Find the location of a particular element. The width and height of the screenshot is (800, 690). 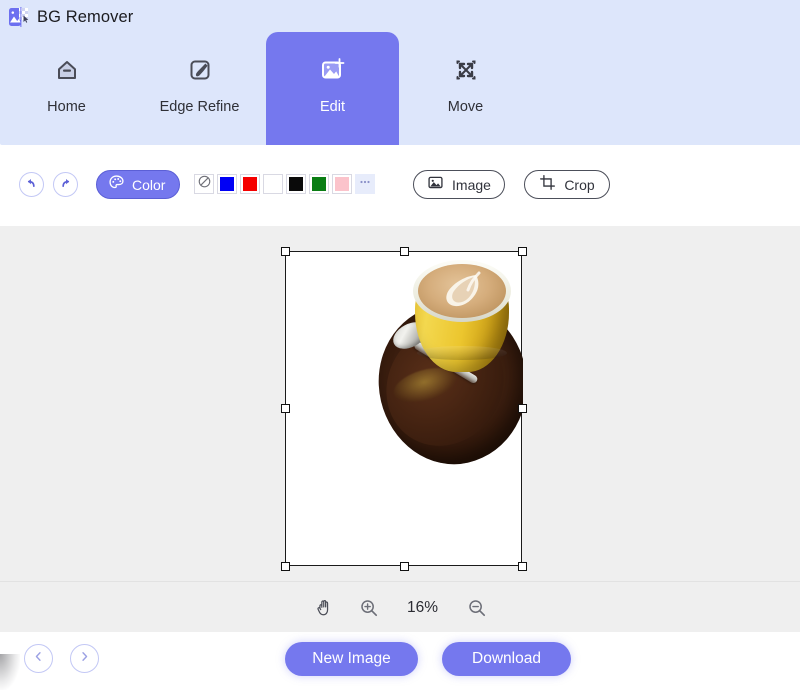

no-color-icon is located at coordinates (204, 184).